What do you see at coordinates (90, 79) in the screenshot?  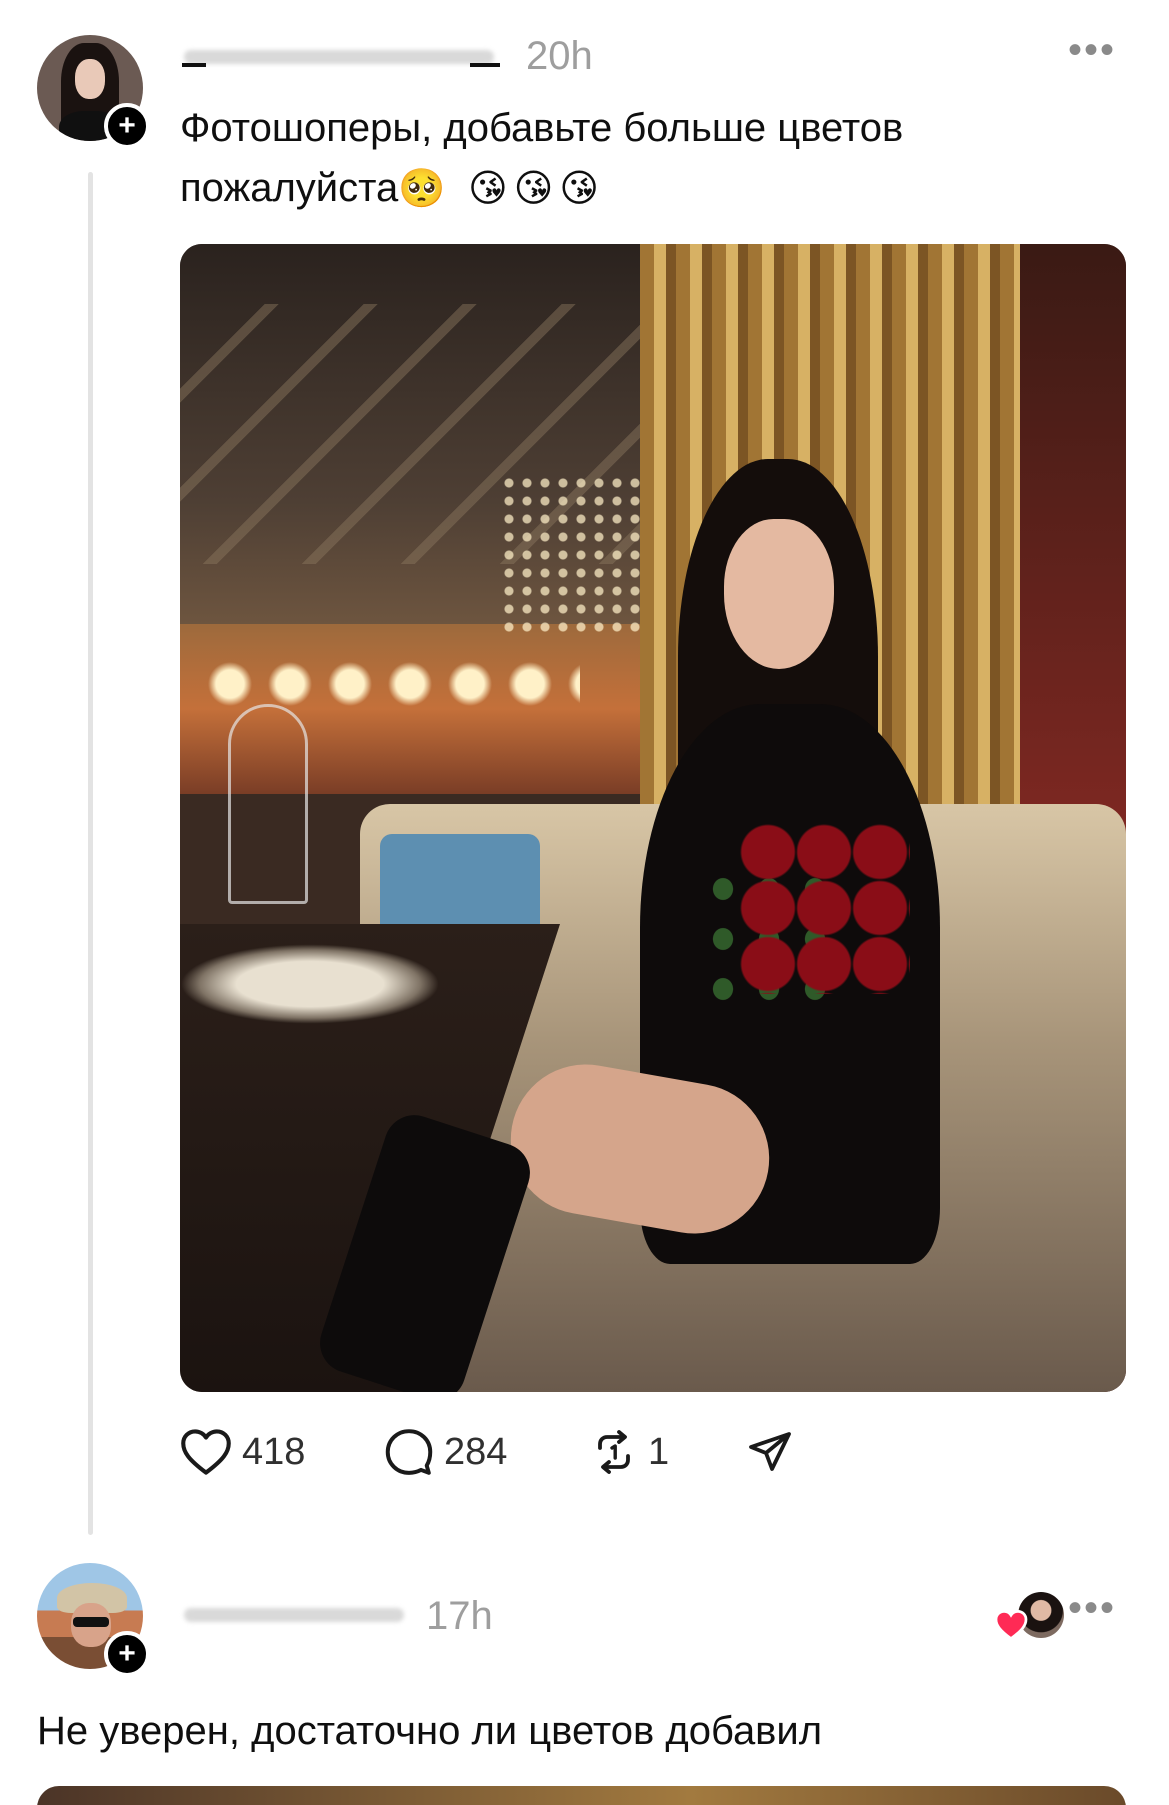 I see `avatar-face` at bounding box center [90, 79].